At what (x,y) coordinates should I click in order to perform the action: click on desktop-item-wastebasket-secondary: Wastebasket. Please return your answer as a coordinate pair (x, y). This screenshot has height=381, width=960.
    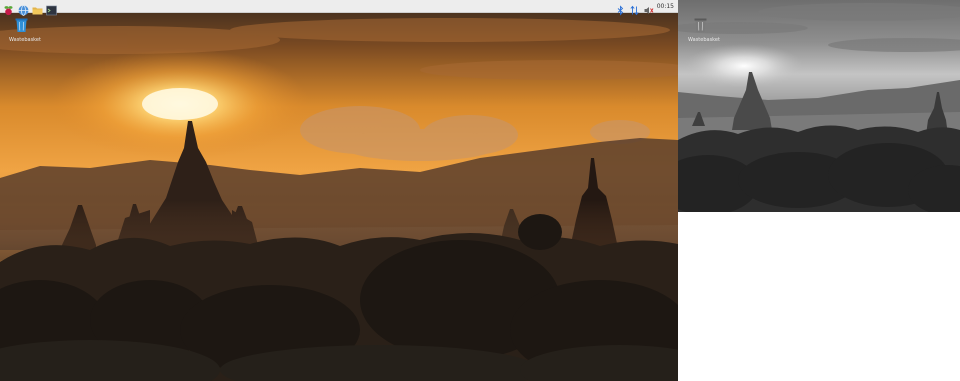
    Looking at the image, I should click on (704, 29).